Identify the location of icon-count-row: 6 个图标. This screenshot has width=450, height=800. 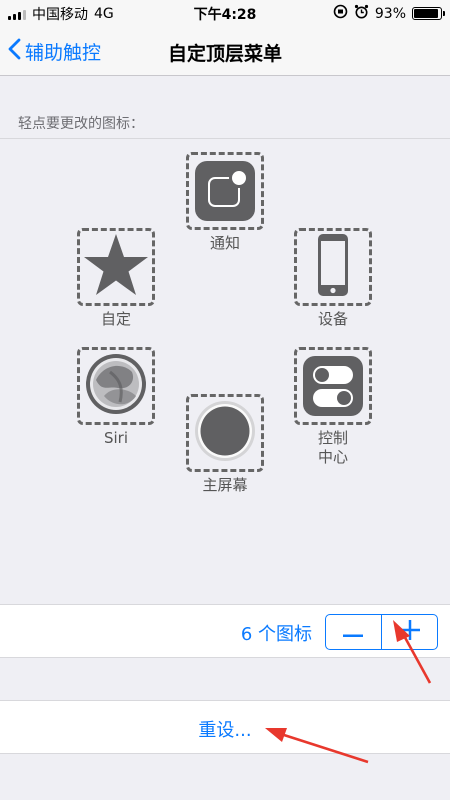
(225, 631).